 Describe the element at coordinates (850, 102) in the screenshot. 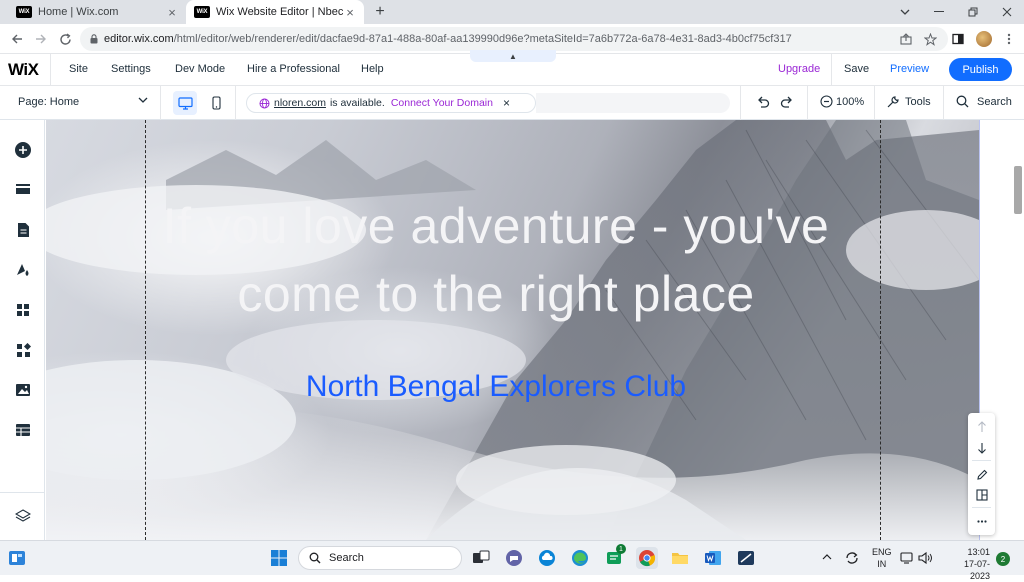

I see `zoom-level: 100%` at that location.